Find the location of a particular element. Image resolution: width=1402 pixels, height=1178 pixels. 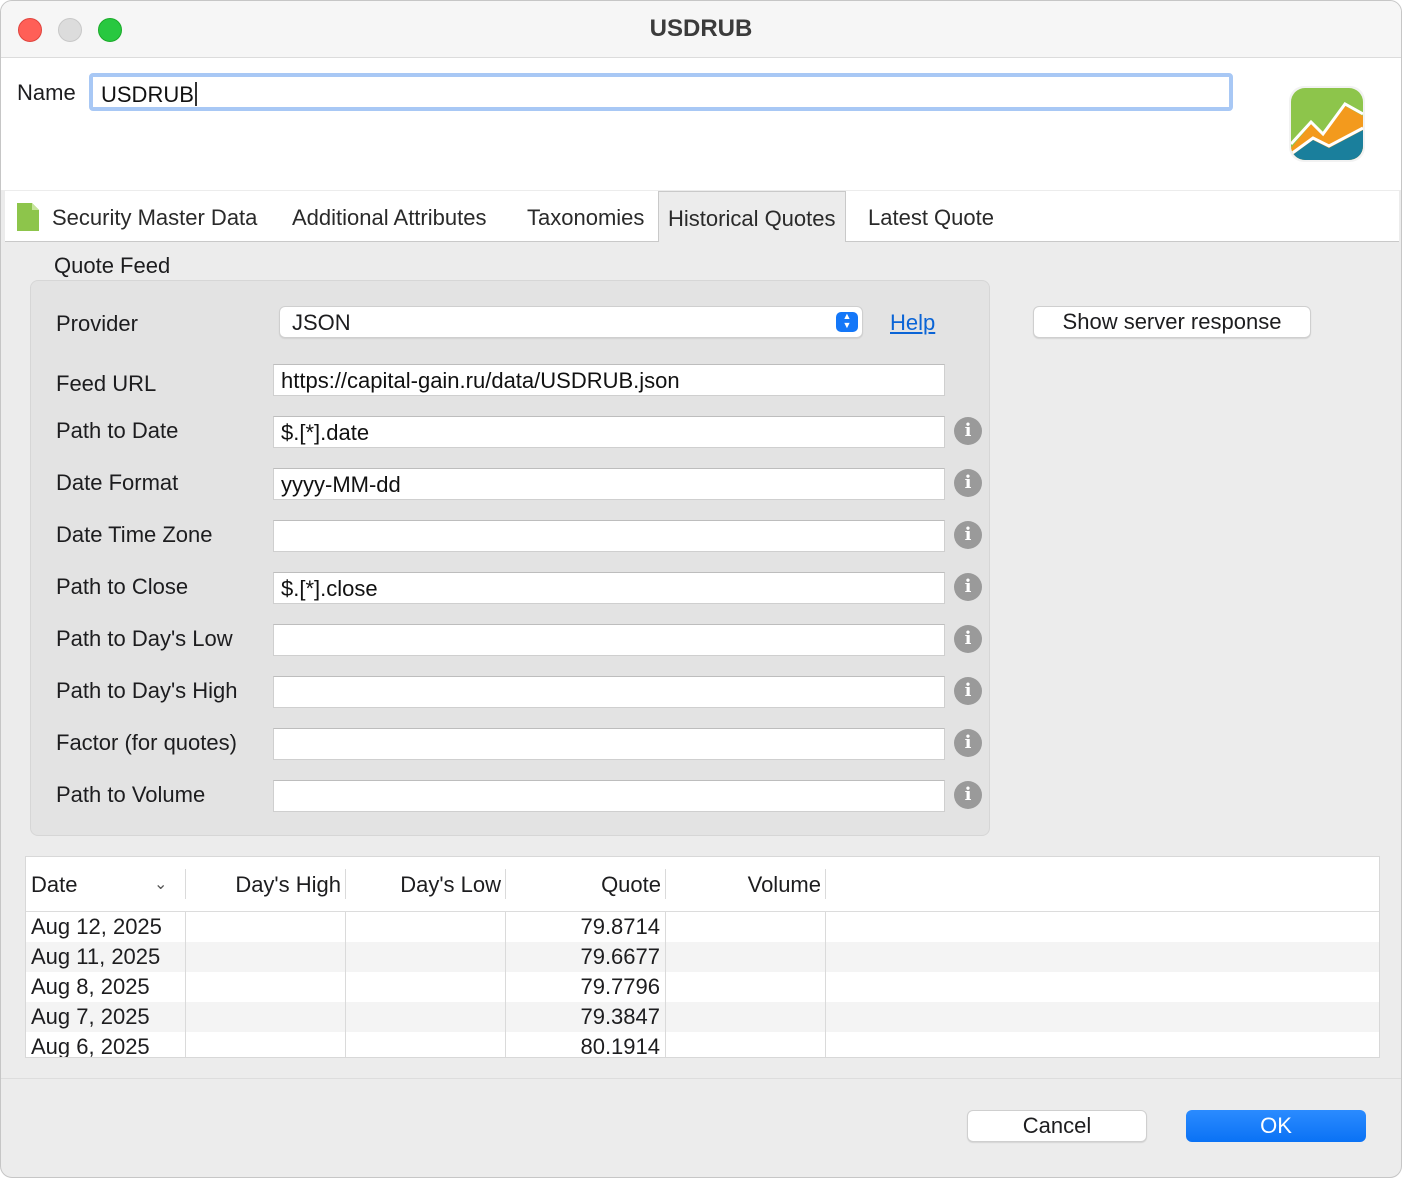

date-time-zone-label: Date Time Zone is located at coordinates (134, 534).